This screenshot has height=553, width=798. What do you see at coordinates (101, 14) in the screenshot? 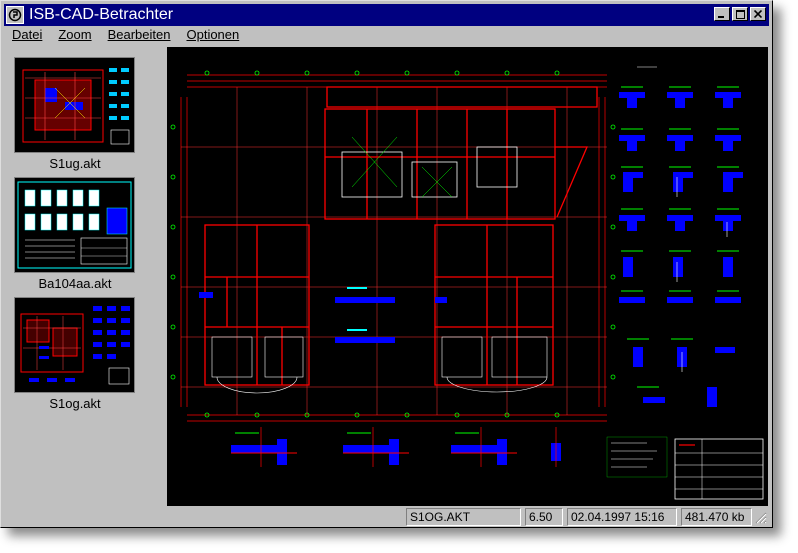
I see `window-title: ISB-CAD-Betrachter` at bounding box center [101, 14].